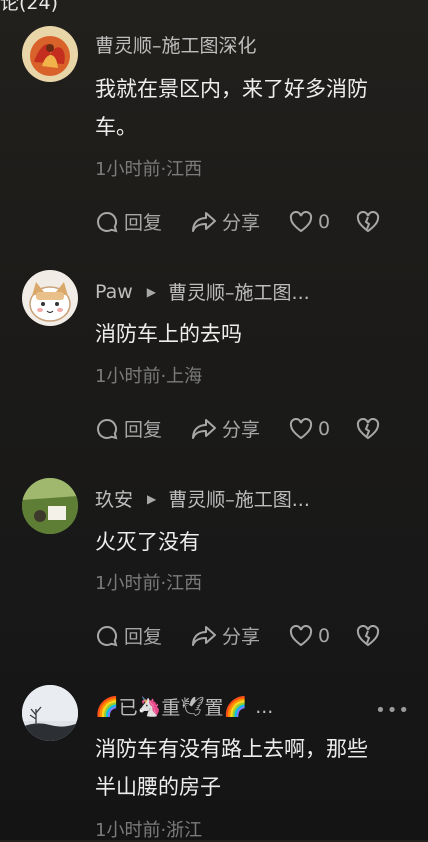 The height and width of the screenshot is (842, 428). Describe the element at coordinates (231, 768) in the screenshot. I see `comment-text: 消防车有没有路上去啊，那些 半山腰的房子` at that location.